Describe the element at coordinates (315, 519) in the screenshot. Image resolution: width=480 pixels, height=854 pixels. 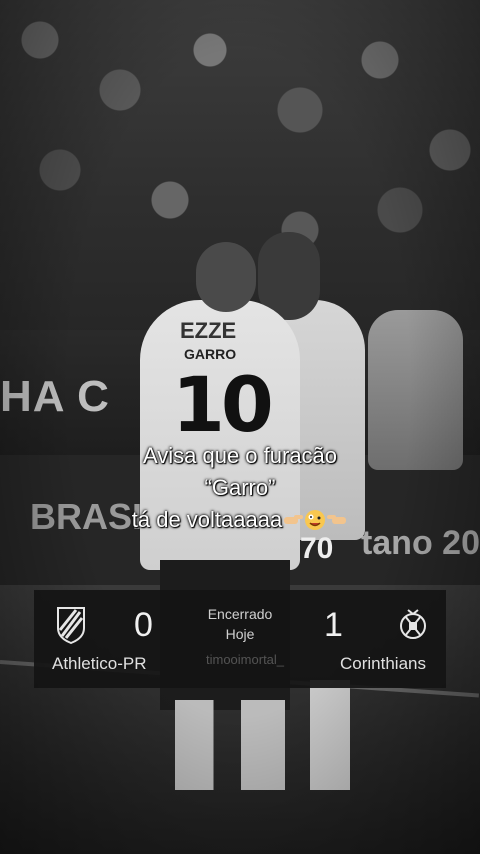
I see `zany-face-icon` at that location.